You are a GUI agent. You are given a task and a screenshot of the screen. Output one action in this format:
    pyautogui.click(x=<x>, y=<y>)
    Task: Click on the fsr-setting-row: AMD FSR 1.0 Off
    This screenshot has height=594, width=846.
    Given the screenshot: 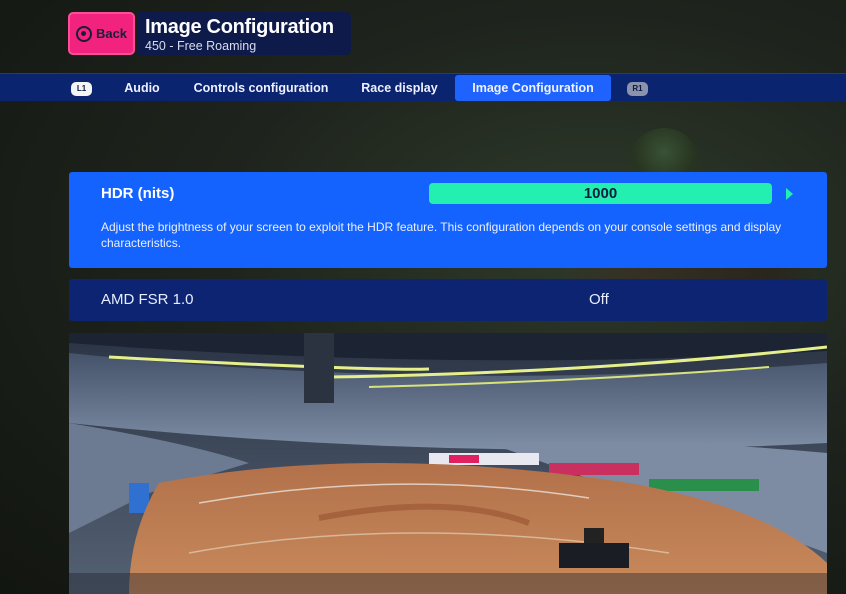 What is the action you would take?
    pyautogui.click(x=448, y=300)
    